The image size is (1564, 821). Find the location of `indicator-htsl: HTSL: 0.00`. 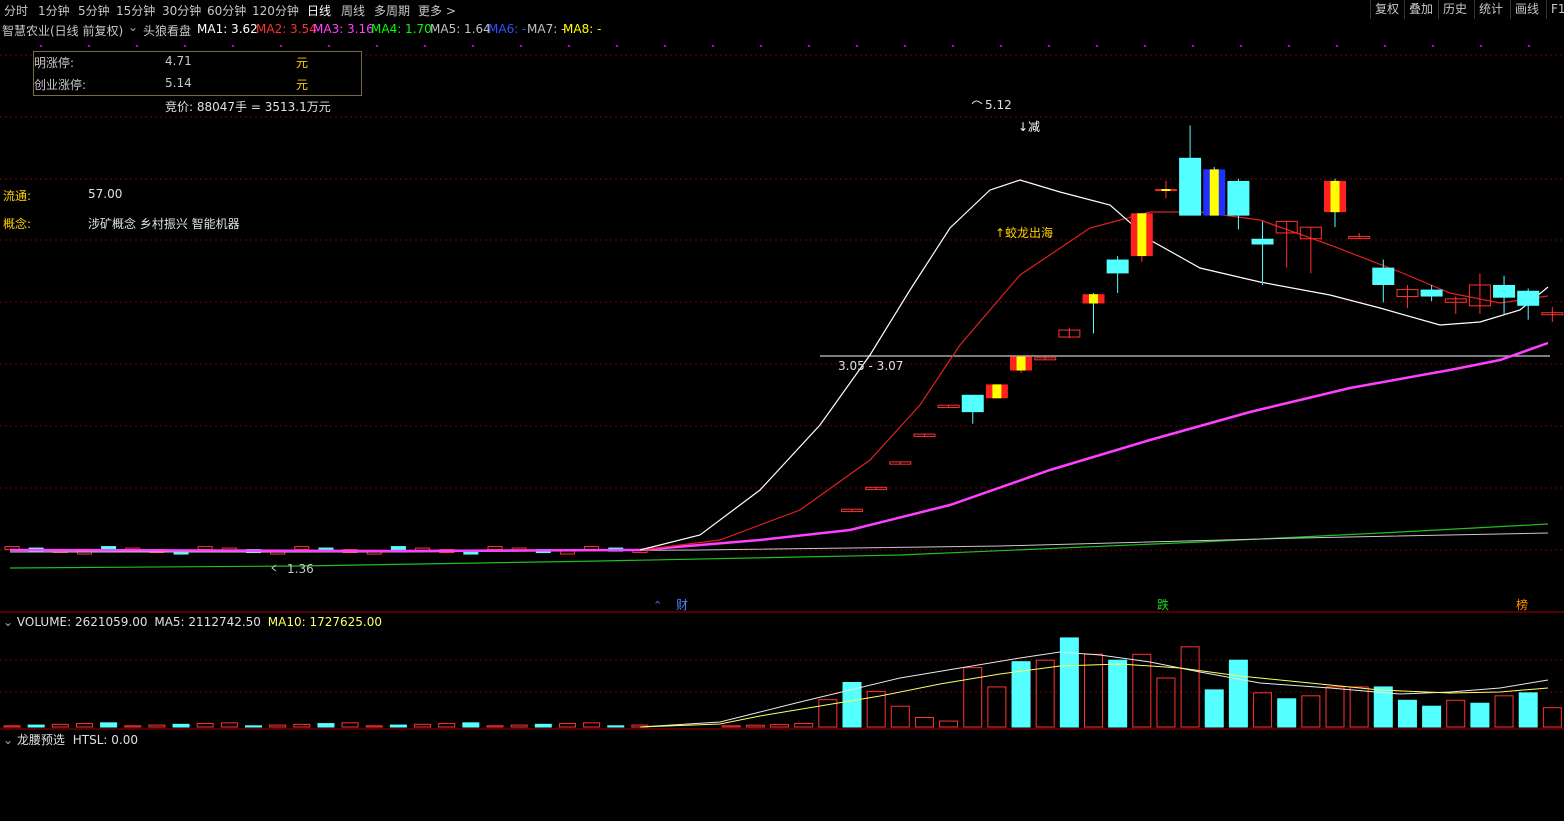

indicator-htsl: HTSL: 0.00 is located at coordinates (105, 740).